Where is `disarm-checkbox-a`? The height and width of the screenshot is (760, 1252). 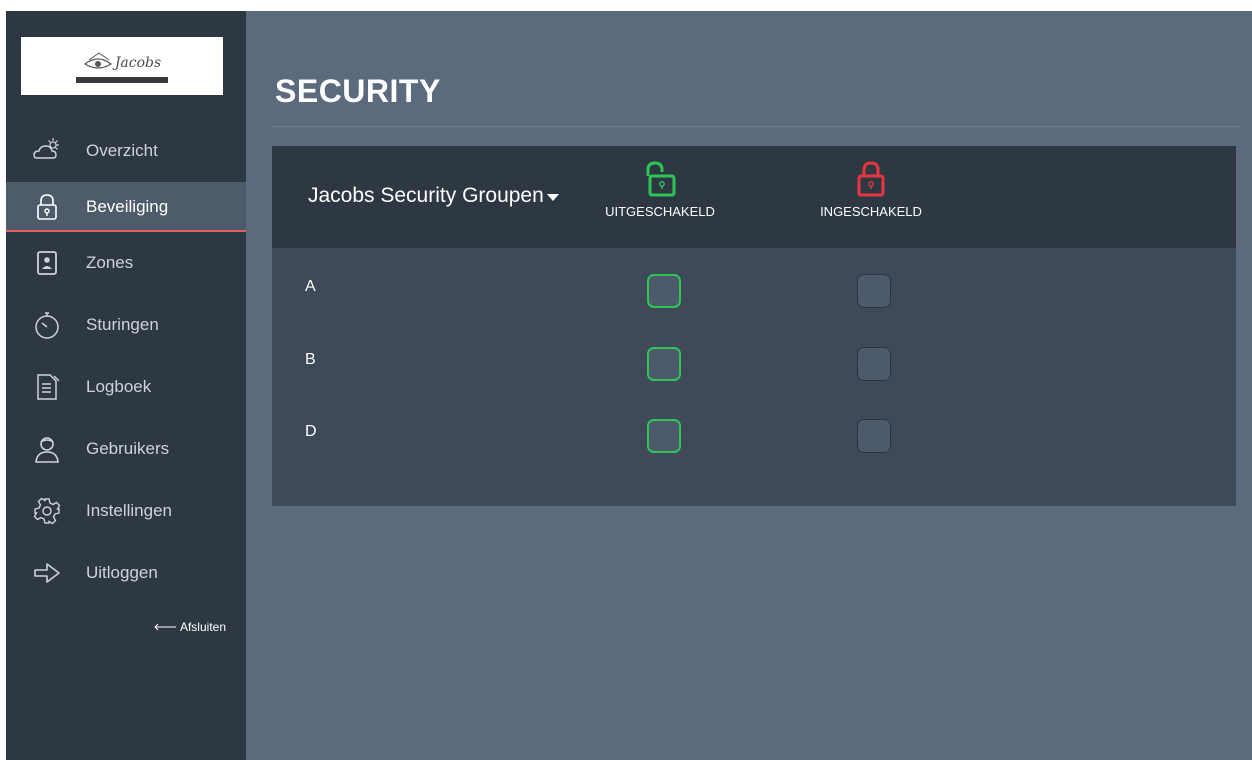 disarm-checkbox-a is located at coordinates (664, 291).